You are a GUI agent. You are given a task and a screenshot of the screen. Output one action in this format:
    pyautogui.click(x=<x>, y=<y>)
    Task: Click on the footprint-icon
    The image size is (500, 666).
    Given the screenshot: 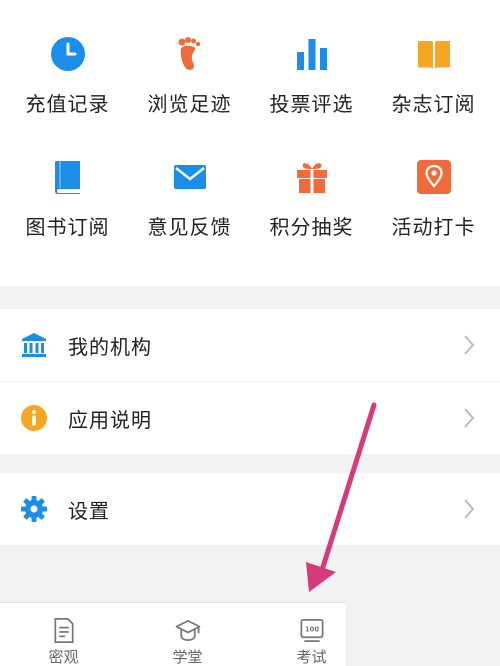 What is the action you would take?
    pyautogui.click(x=189, y=53)
    